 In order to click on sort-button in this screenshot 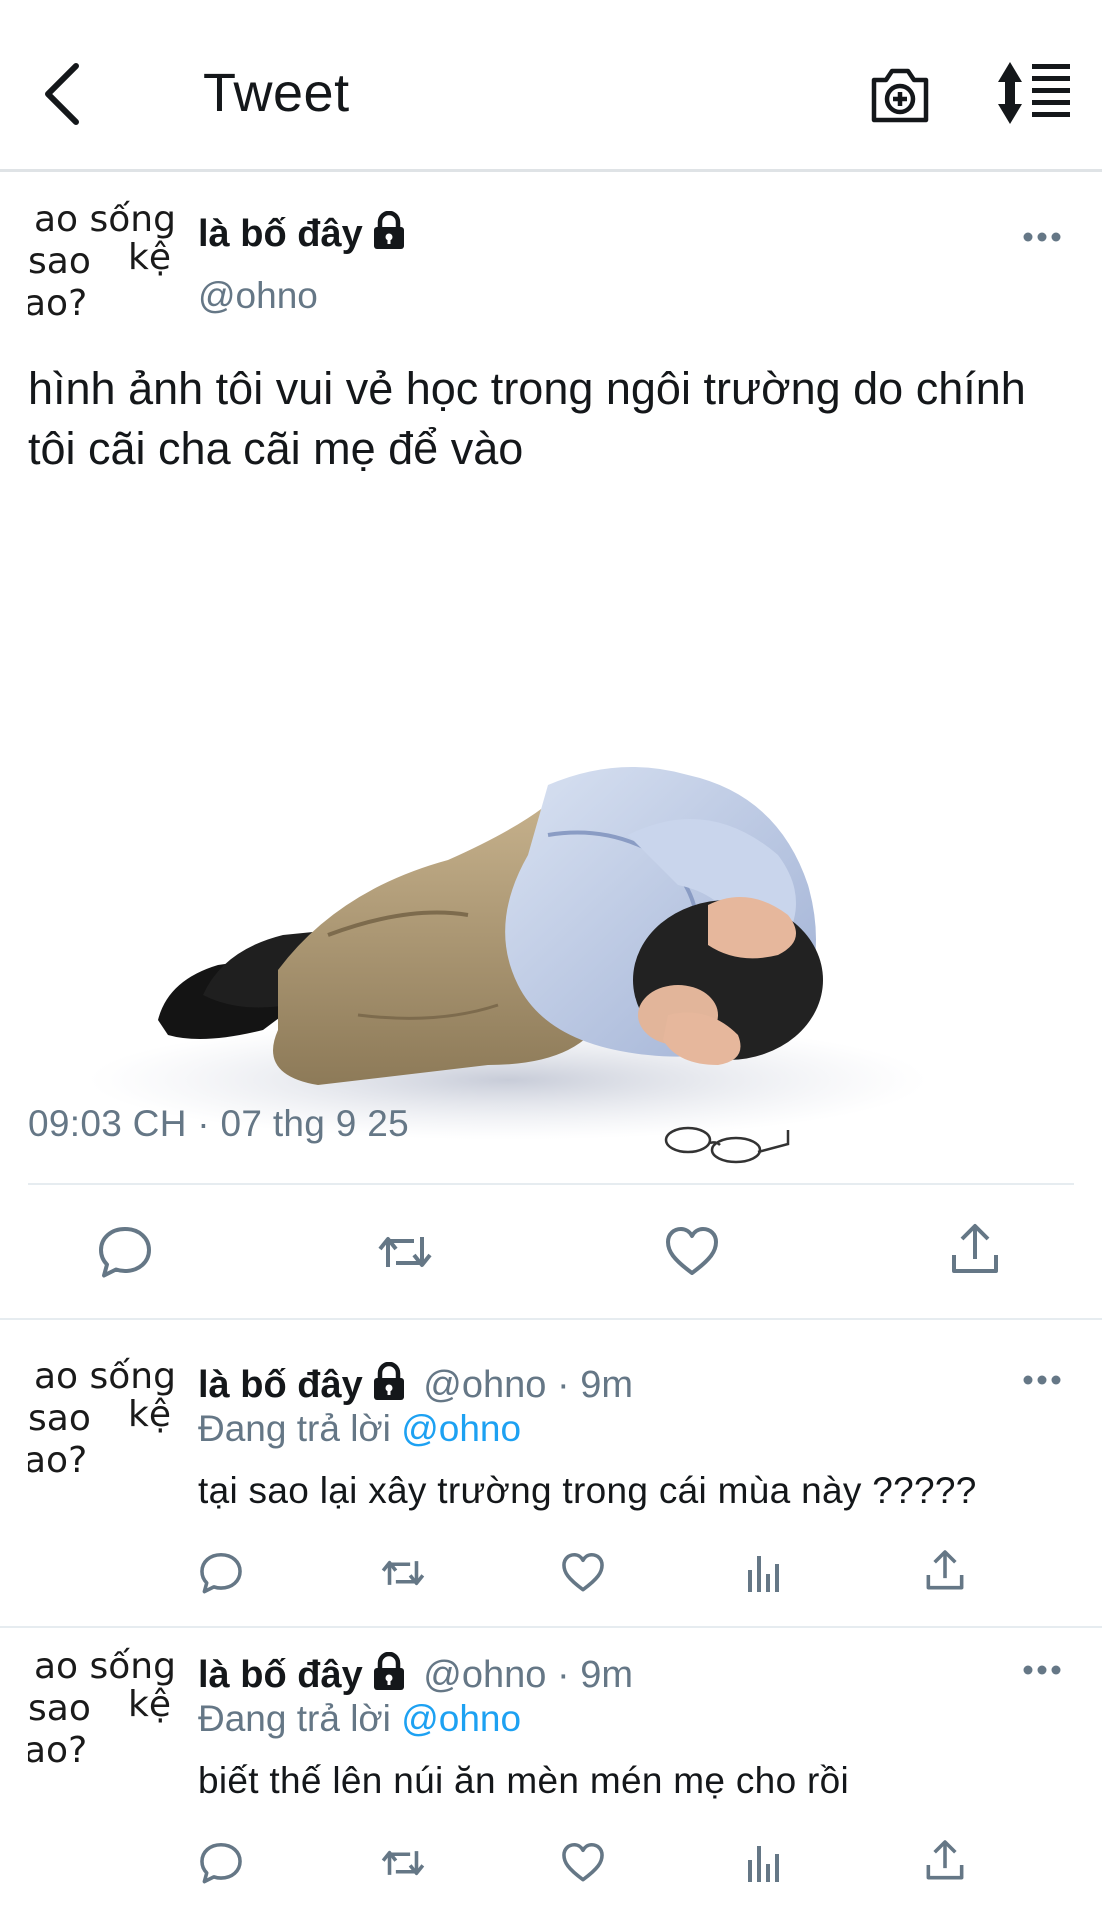, I will do `click(1034, 93)`.